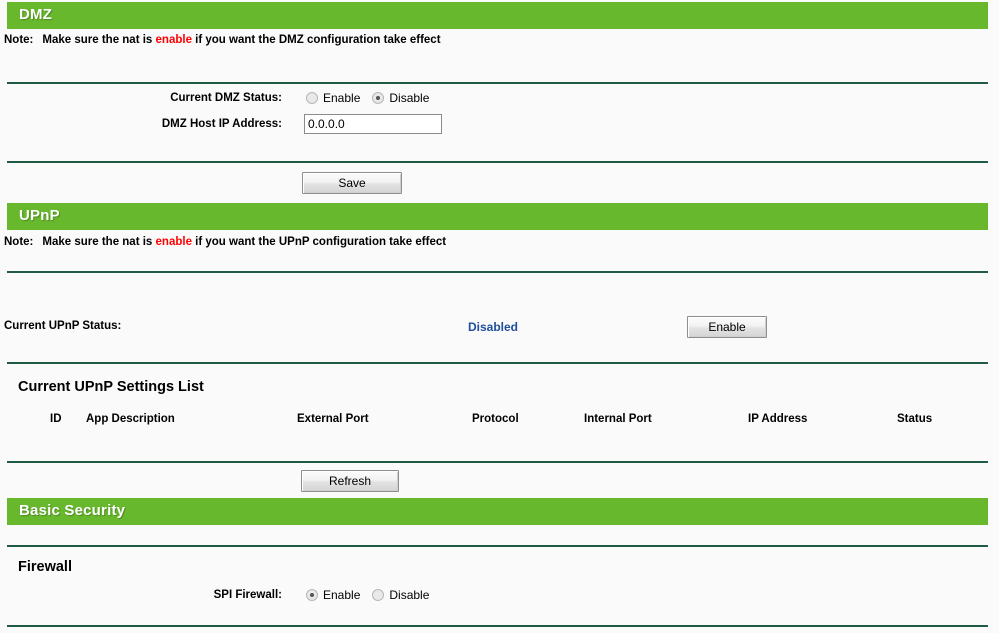  I want to click on save-button: Save, so click(352, 183).